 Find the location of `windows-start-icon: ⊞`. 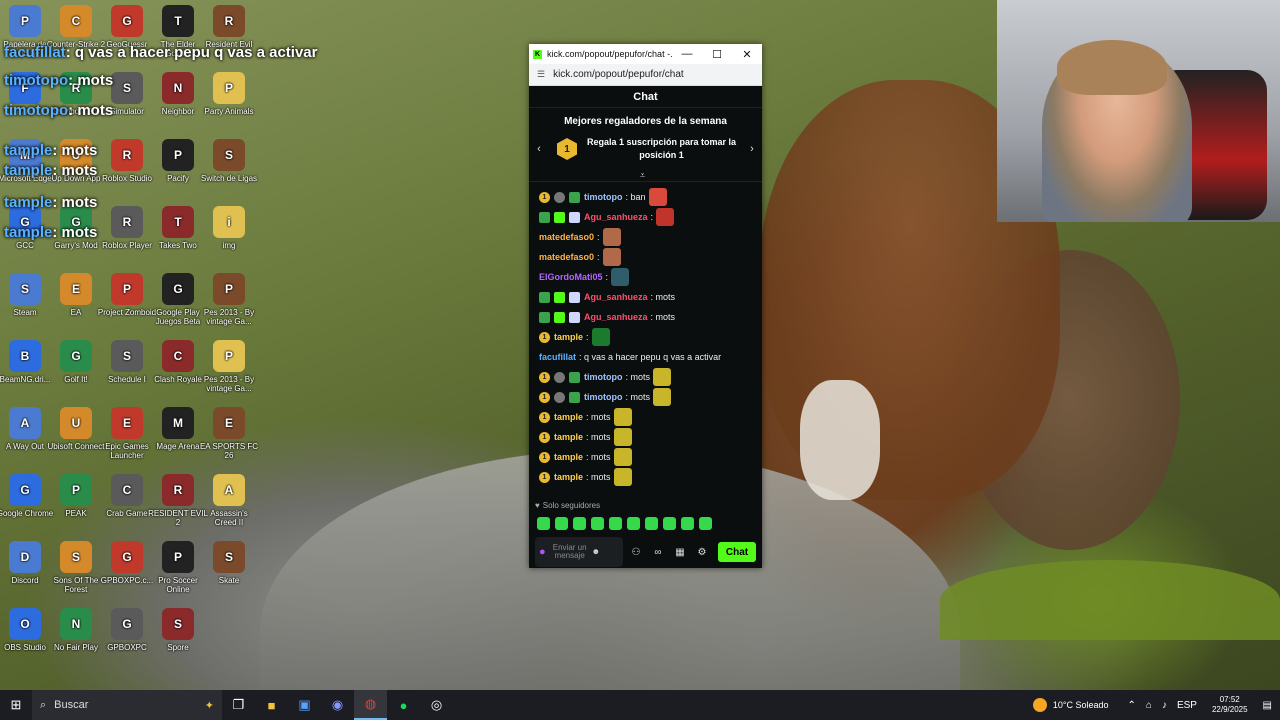

windows-start-icon: ⊞ is located at coordinates (16, 705).